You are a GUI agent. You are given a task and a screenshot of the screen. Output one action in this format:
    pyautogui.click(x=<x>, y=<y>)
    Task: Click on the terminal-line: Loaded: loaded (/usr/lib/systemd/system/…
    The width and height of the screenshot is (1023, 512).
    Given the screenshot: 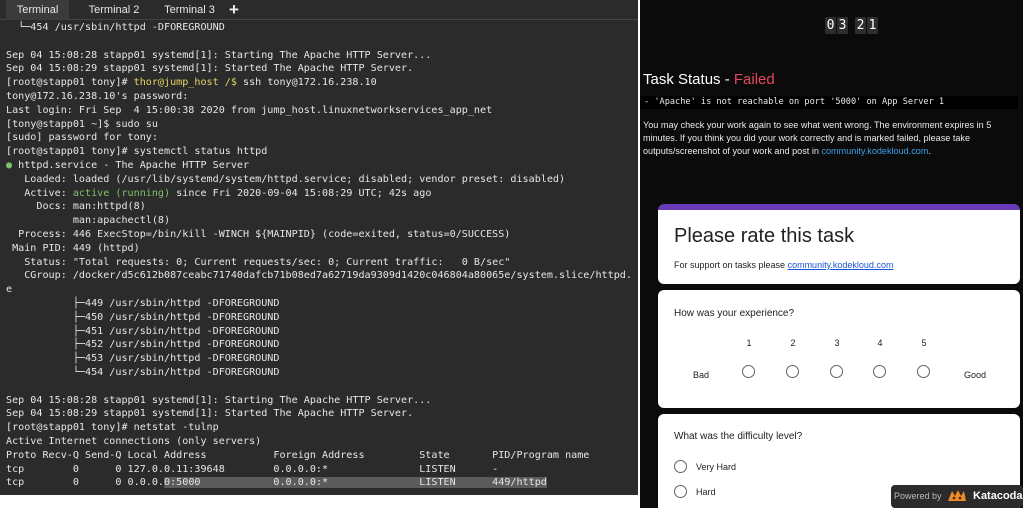 What is the action you would take?
    pyautogui.click(x=286, y=179)
    